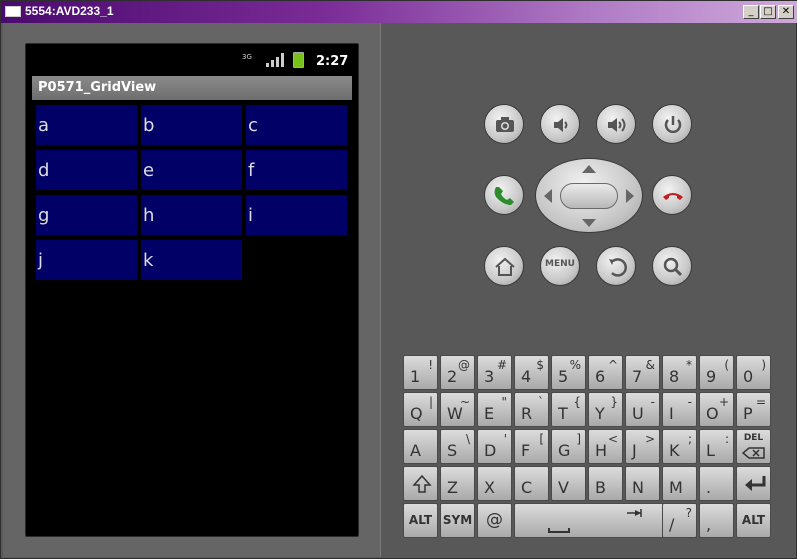  What do you see at coordinates (191, 170) in the screenshot?
I see `grid-cell: e` at bounding box center [191, 170].